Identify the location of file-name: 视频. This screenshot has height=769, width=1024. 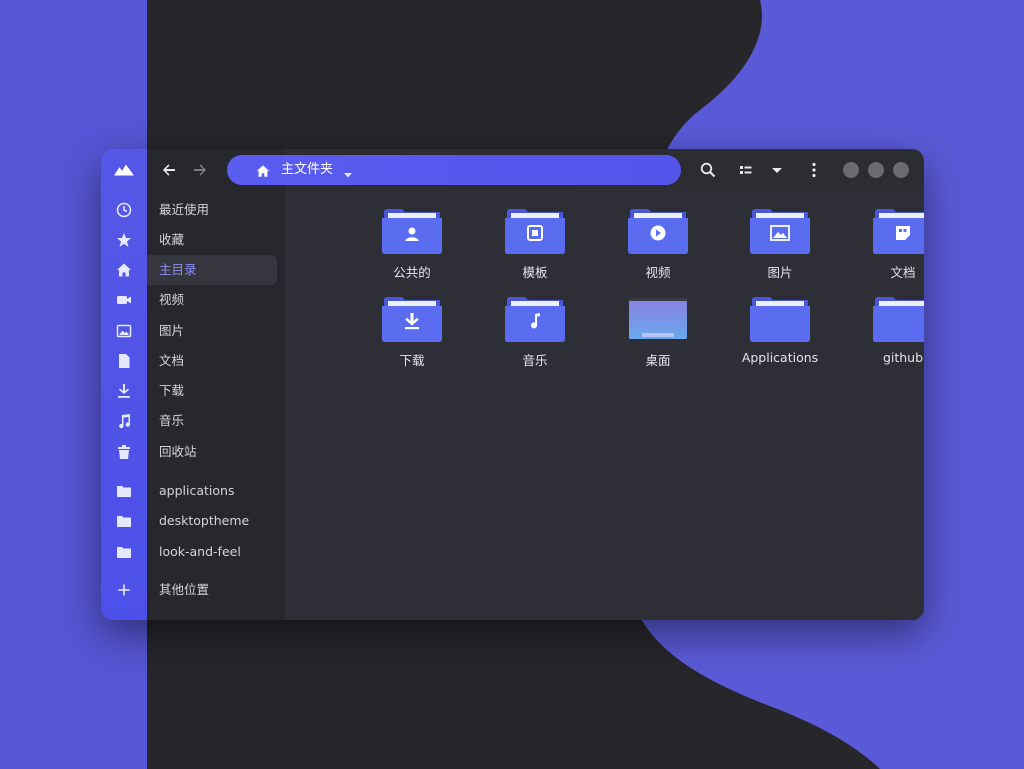
(658, 272).